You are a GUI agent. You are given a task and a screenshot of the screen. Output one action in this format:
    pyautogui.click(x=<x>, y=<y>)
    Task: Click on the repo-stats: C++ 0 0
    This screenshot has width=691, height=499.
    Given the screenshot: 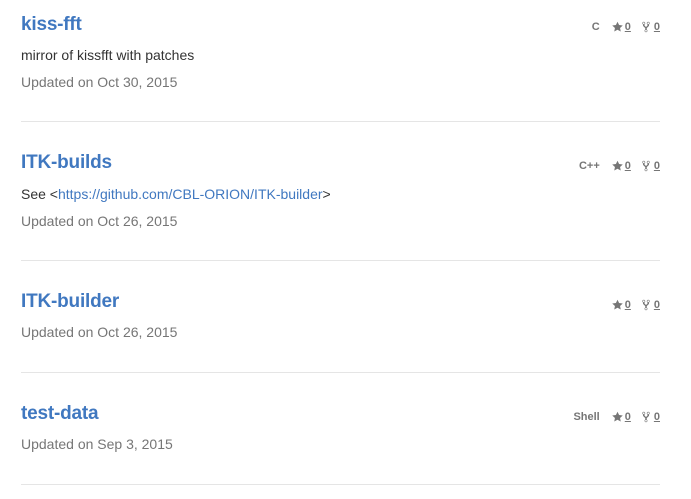 What is the action you would take?
    pyautogui.click(x=619, y=166)
    